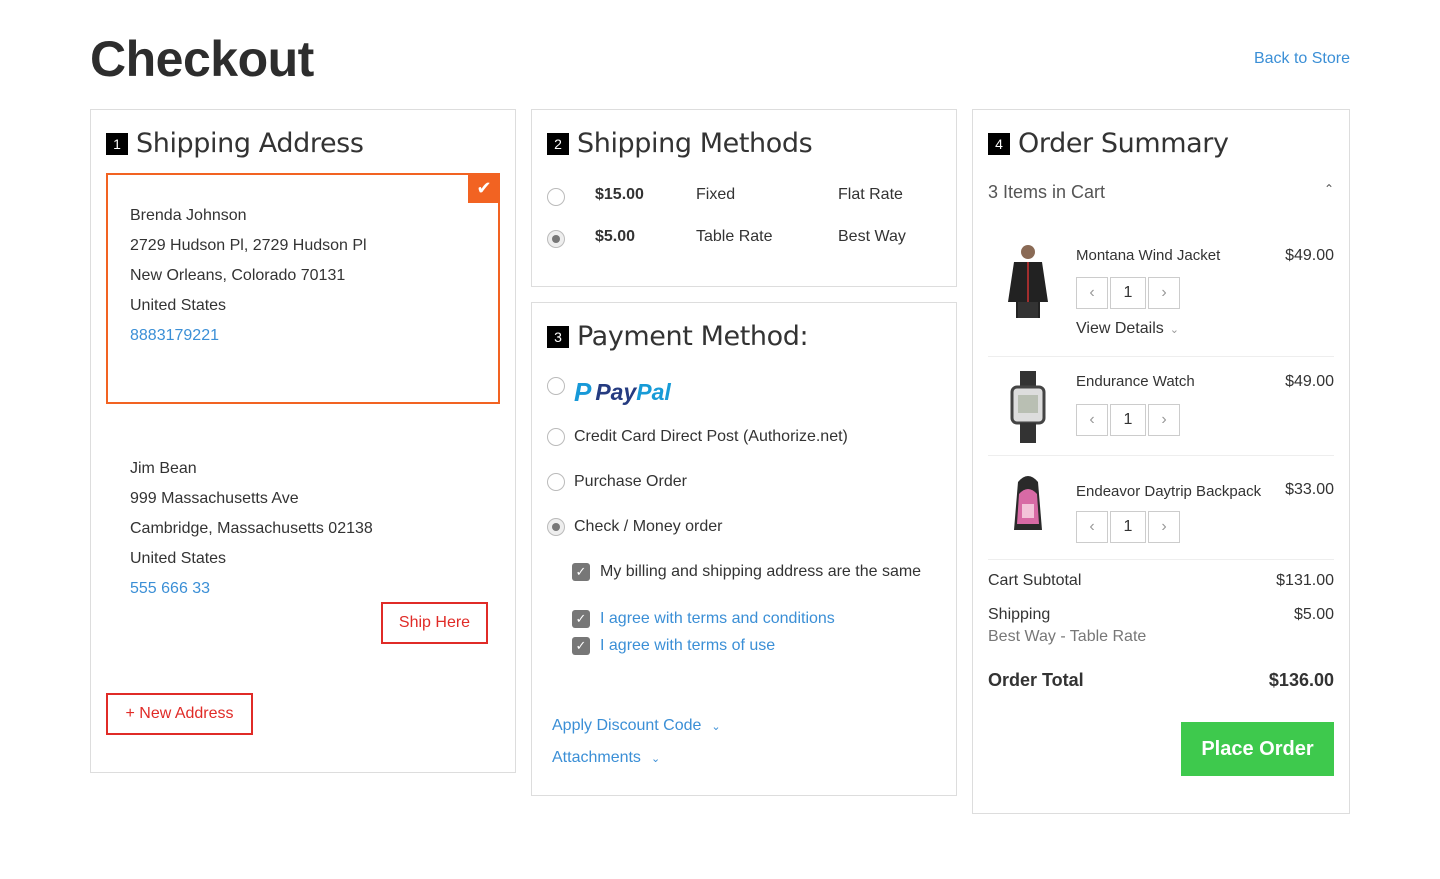 The width and height of the screenshot is (1440, 879). I want to click on new-address-button: + New Address, so click(179, 714).